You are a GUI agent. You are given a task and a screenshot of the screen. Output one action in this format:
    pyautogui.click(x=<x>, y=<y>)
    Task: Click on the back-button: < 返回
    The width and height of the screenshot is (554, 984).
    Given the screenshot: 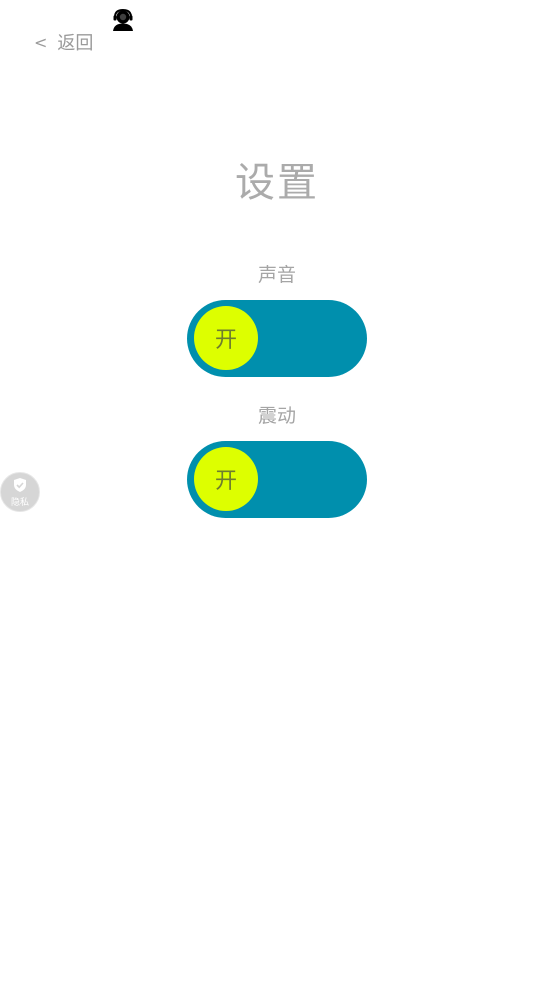 What is the action you would take?
    pyautogui.click(x=63, y=42)
    